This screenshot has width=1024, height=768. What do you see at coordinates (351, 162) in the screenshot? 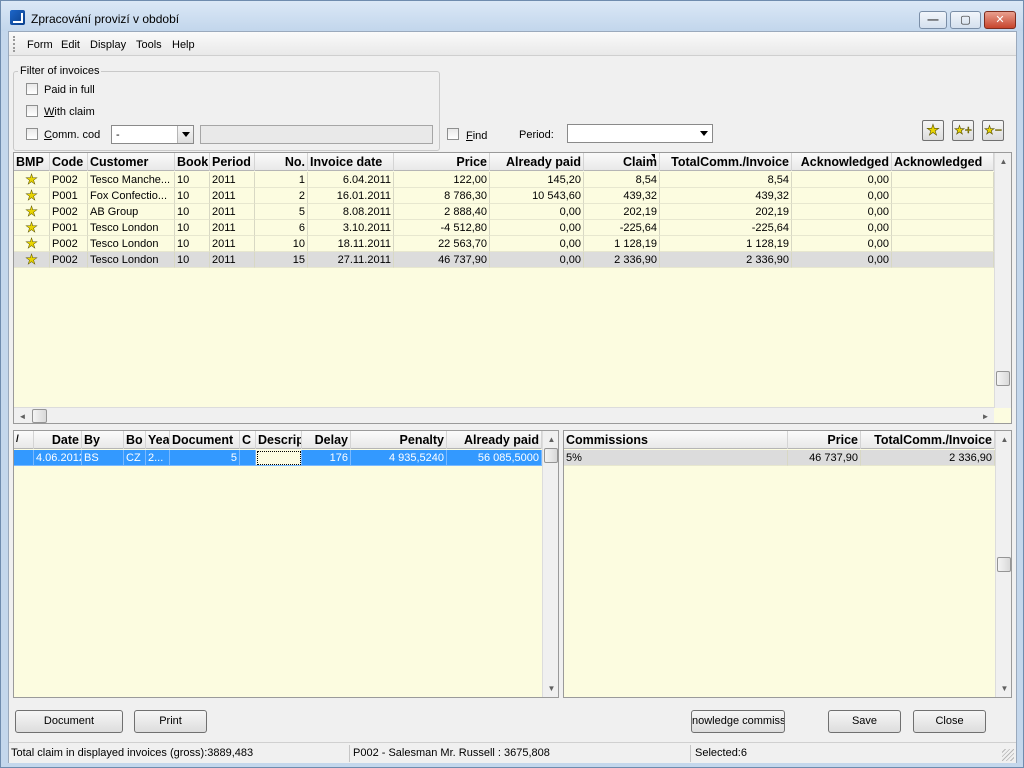
I see `column-header: Invoice date` at bounding box center [351, 162].